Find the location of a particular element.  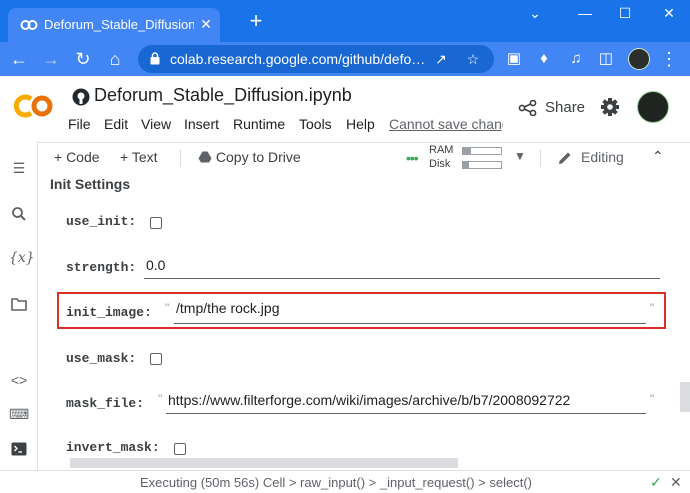

lock-icon is located at coordinates (155, 58).